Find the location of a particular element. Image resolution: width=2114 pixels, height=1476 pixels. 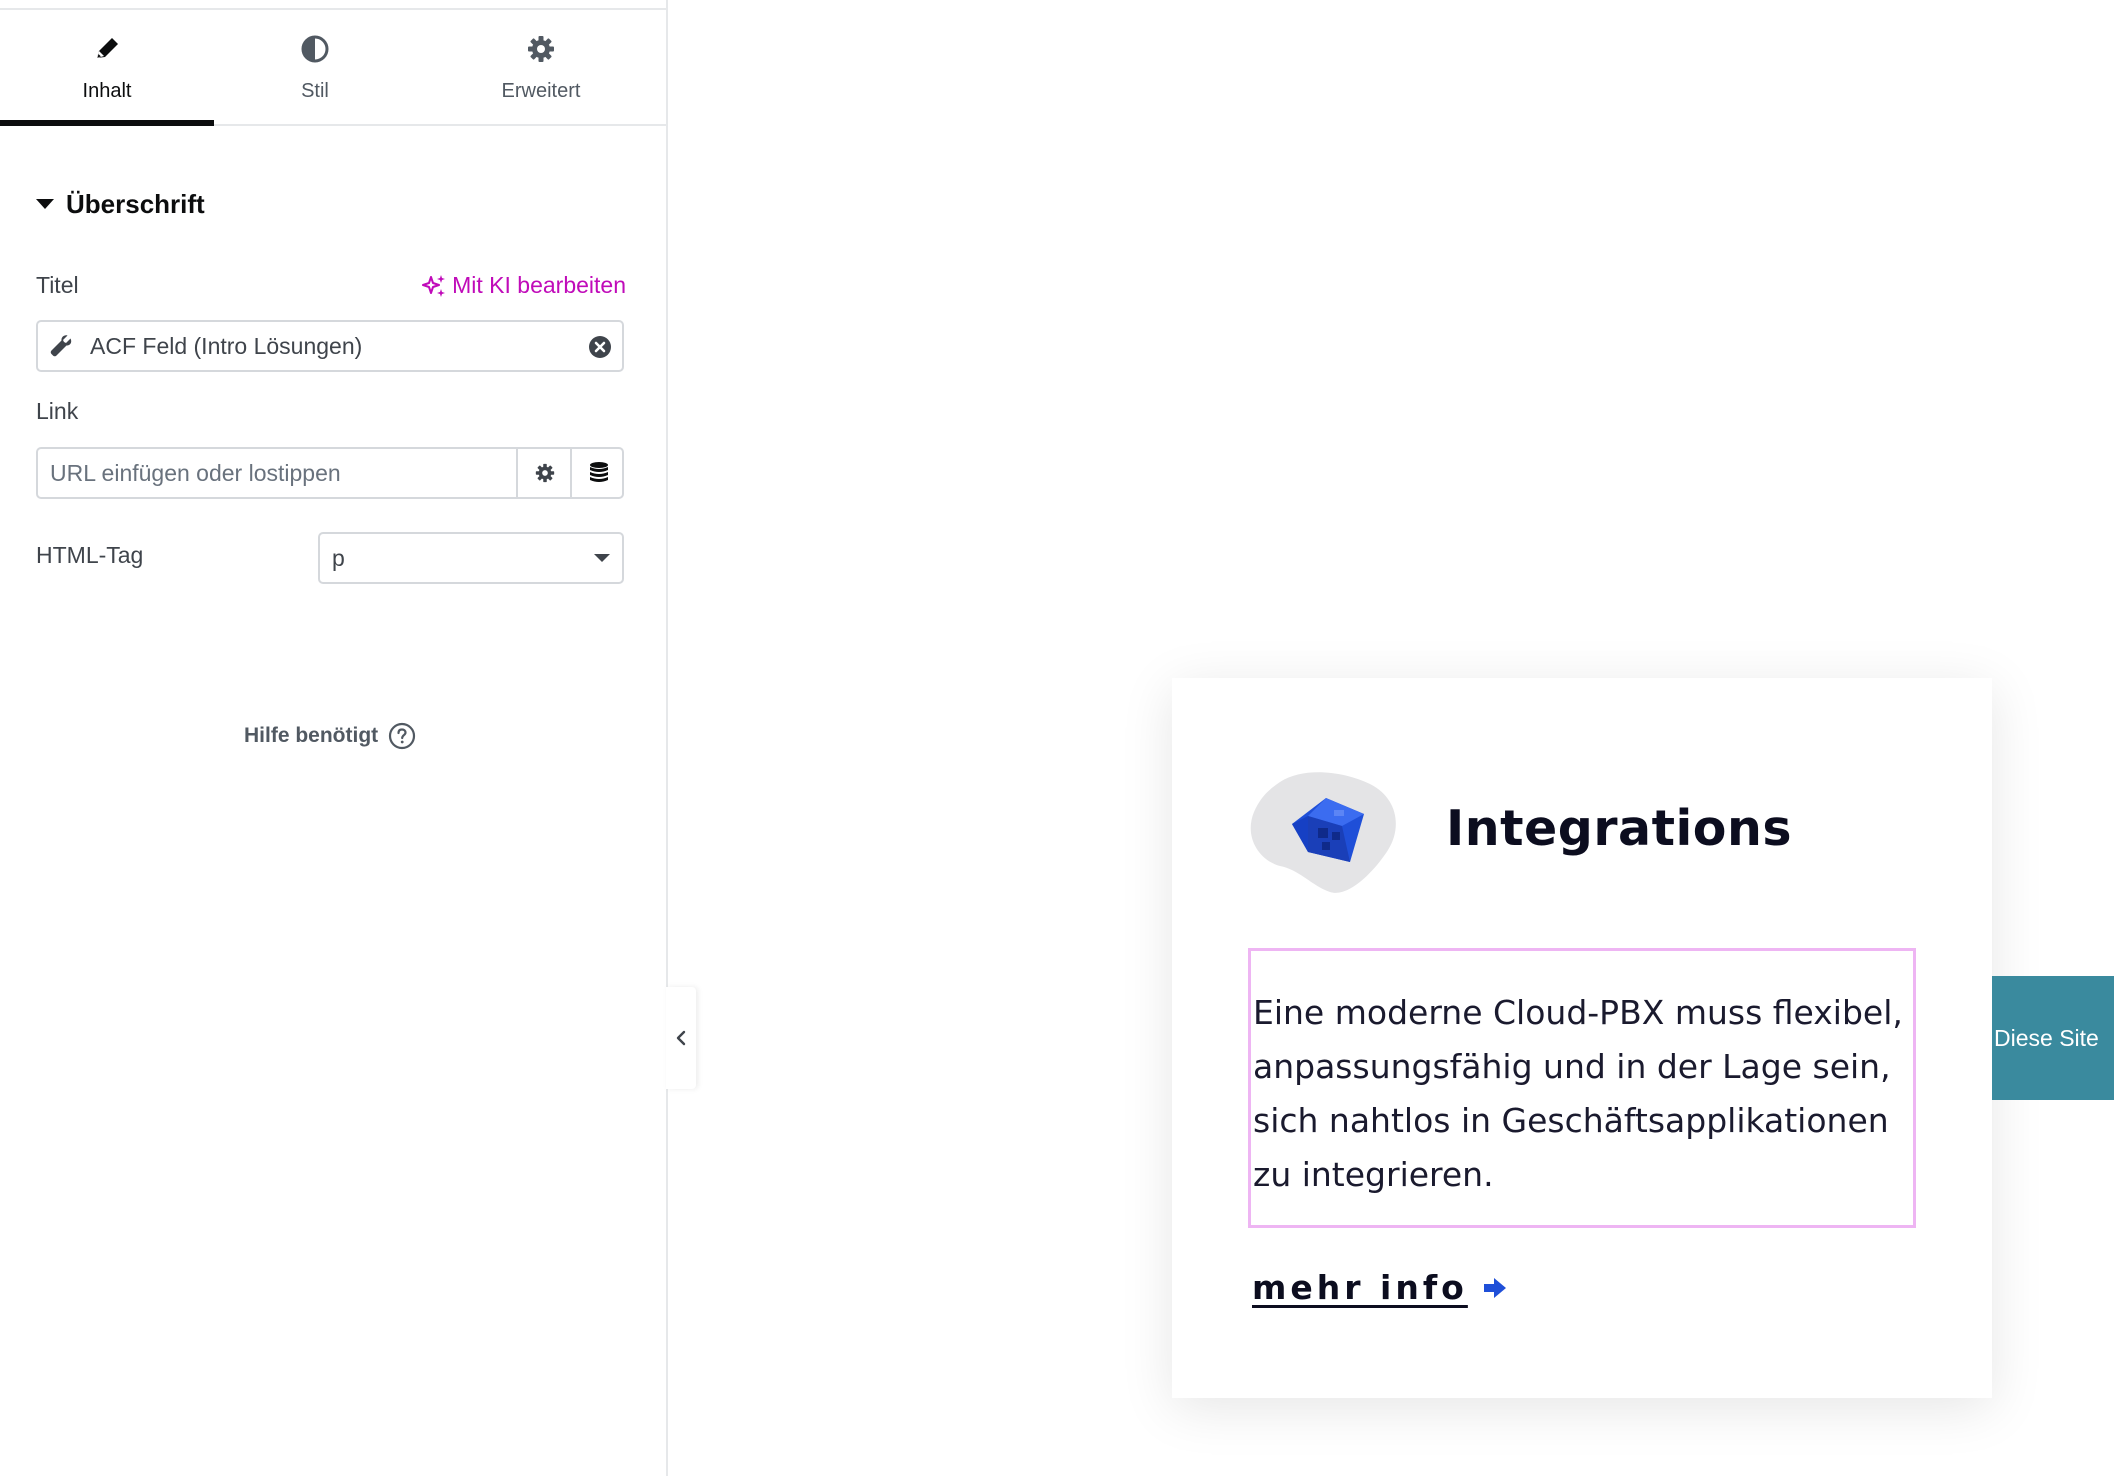

clear-icon is located at coordinates (600, 347).